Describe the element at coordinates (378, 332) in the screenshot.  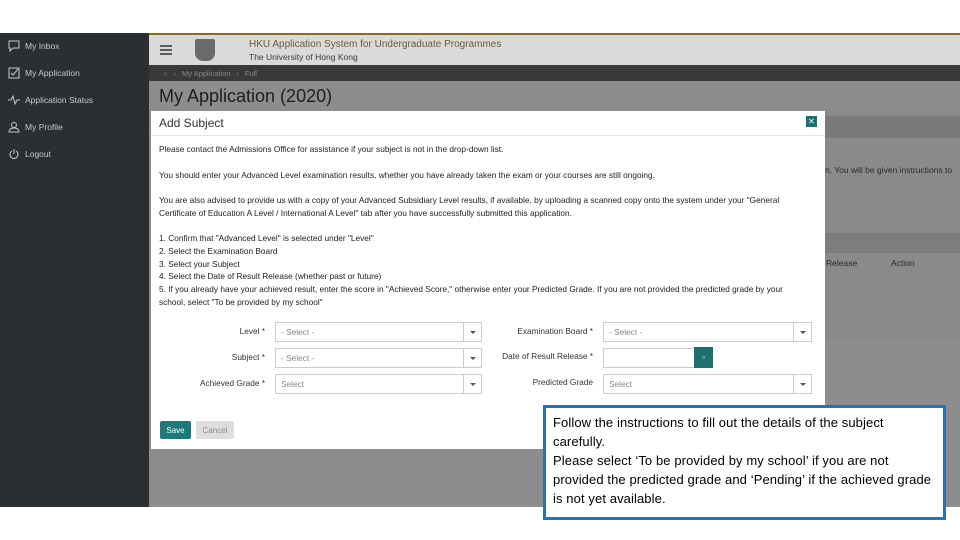
I see `level-select: - Select -` at that location.